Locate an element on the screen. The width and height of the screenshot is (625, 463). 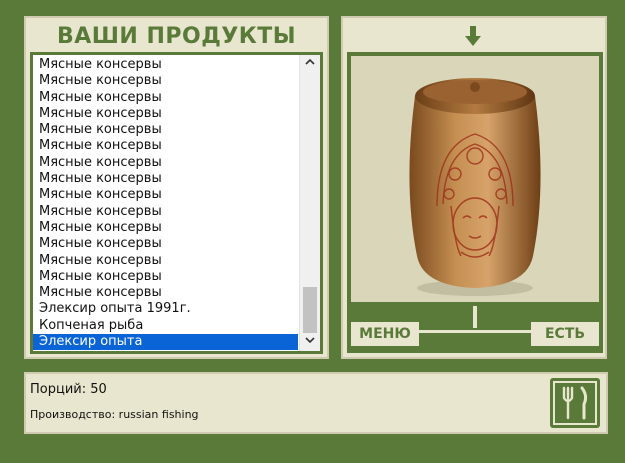
eat-button: ЕСТЬ is located at coordinates (565, 334).